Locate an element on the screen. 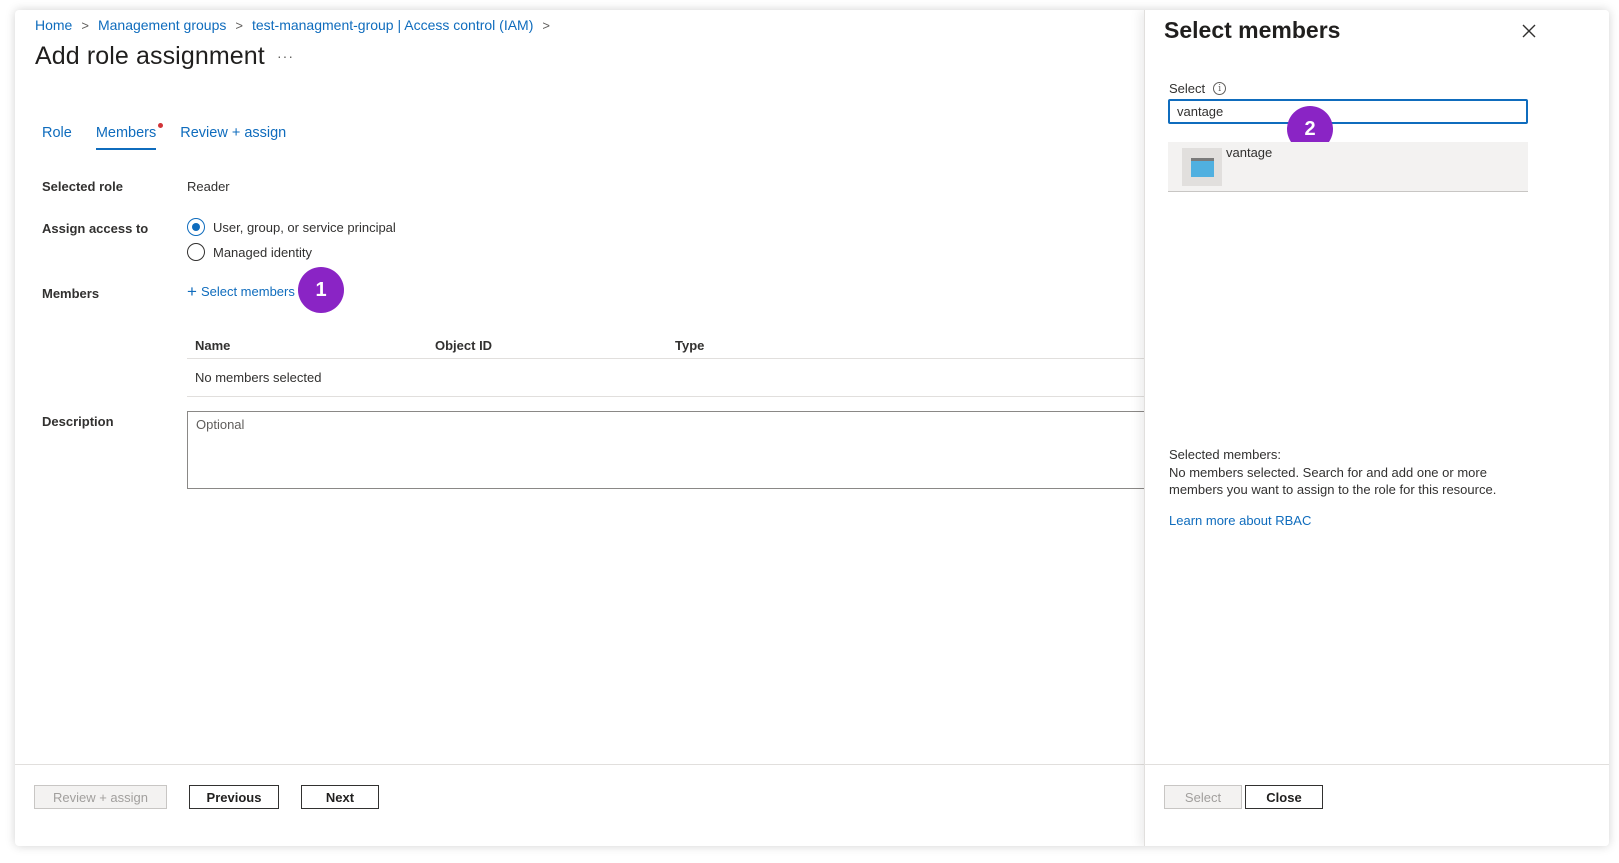 This screenshot has height=863, width=1619. info-icon: i is located at coordinates (1220, 88).